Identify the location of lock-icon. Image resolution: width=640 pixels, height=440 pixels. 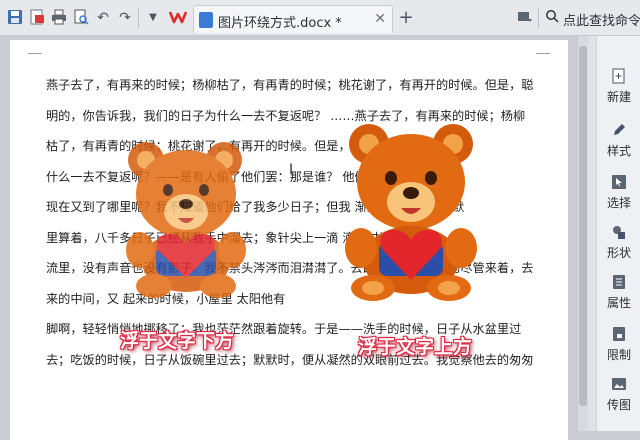
(619, 335).